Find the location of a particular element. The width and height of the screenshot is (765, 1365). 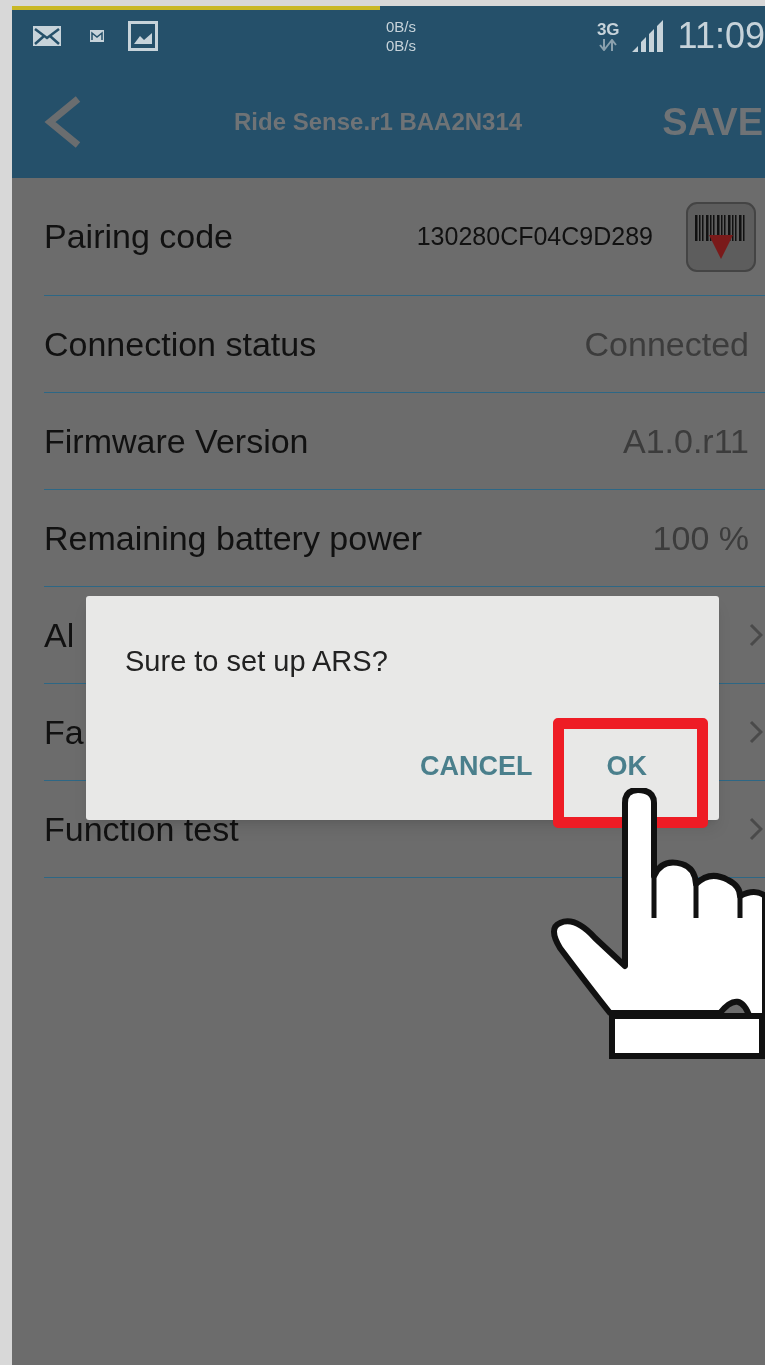

row-label: Function test is located at coordinates (141, 829).